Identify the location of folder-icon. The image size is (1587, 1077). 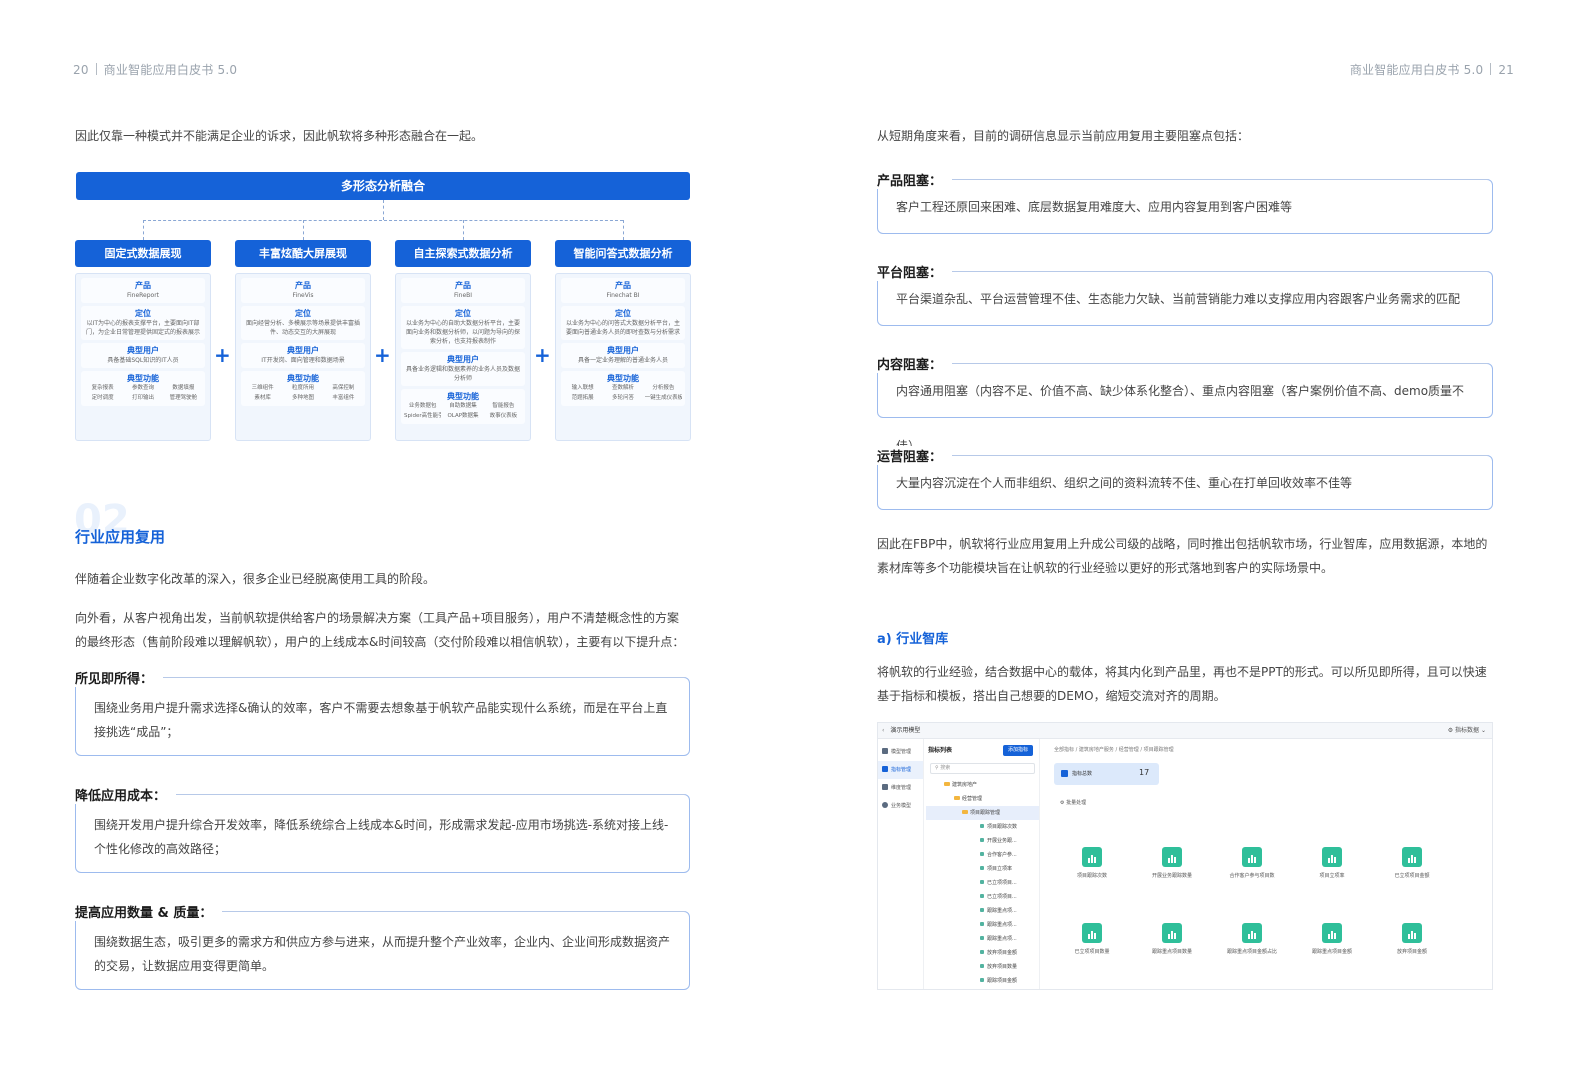
(965, 812).